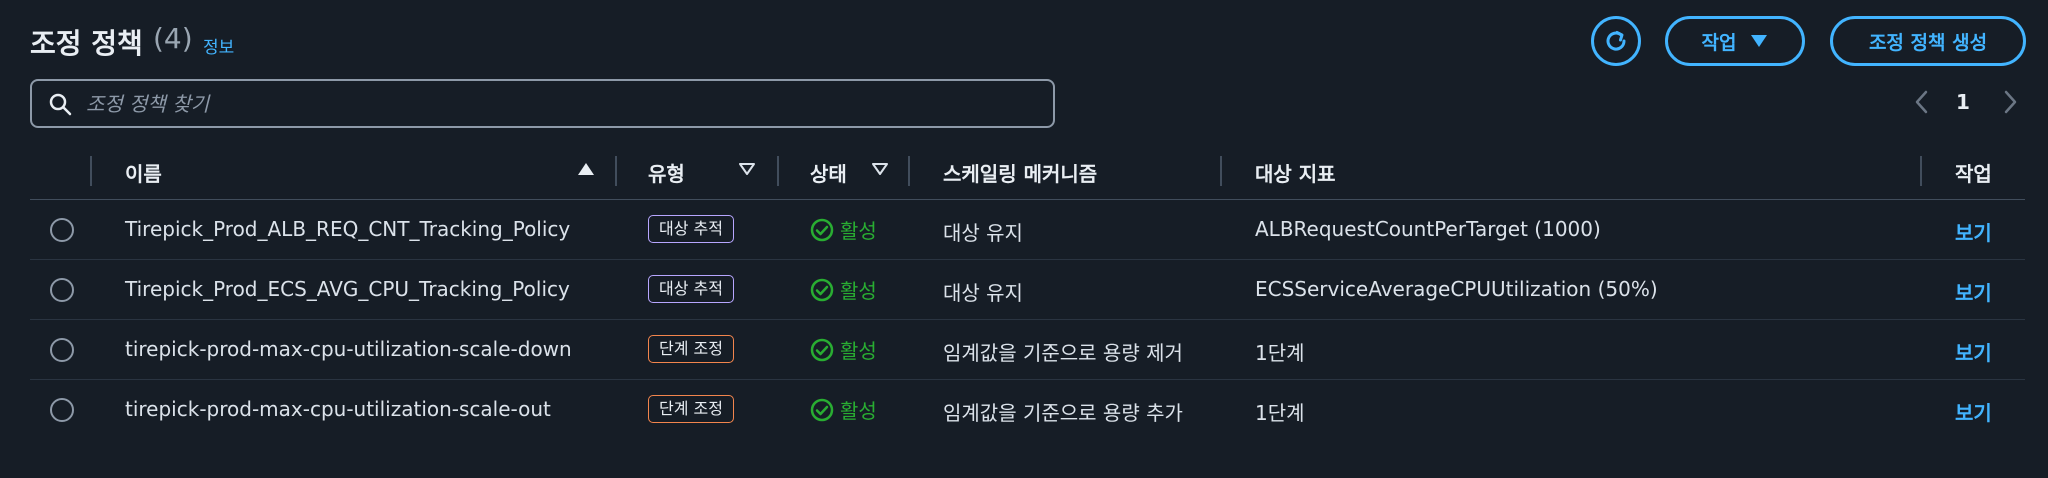  I want to click on column-header-status: 상태, so click(828, 172).